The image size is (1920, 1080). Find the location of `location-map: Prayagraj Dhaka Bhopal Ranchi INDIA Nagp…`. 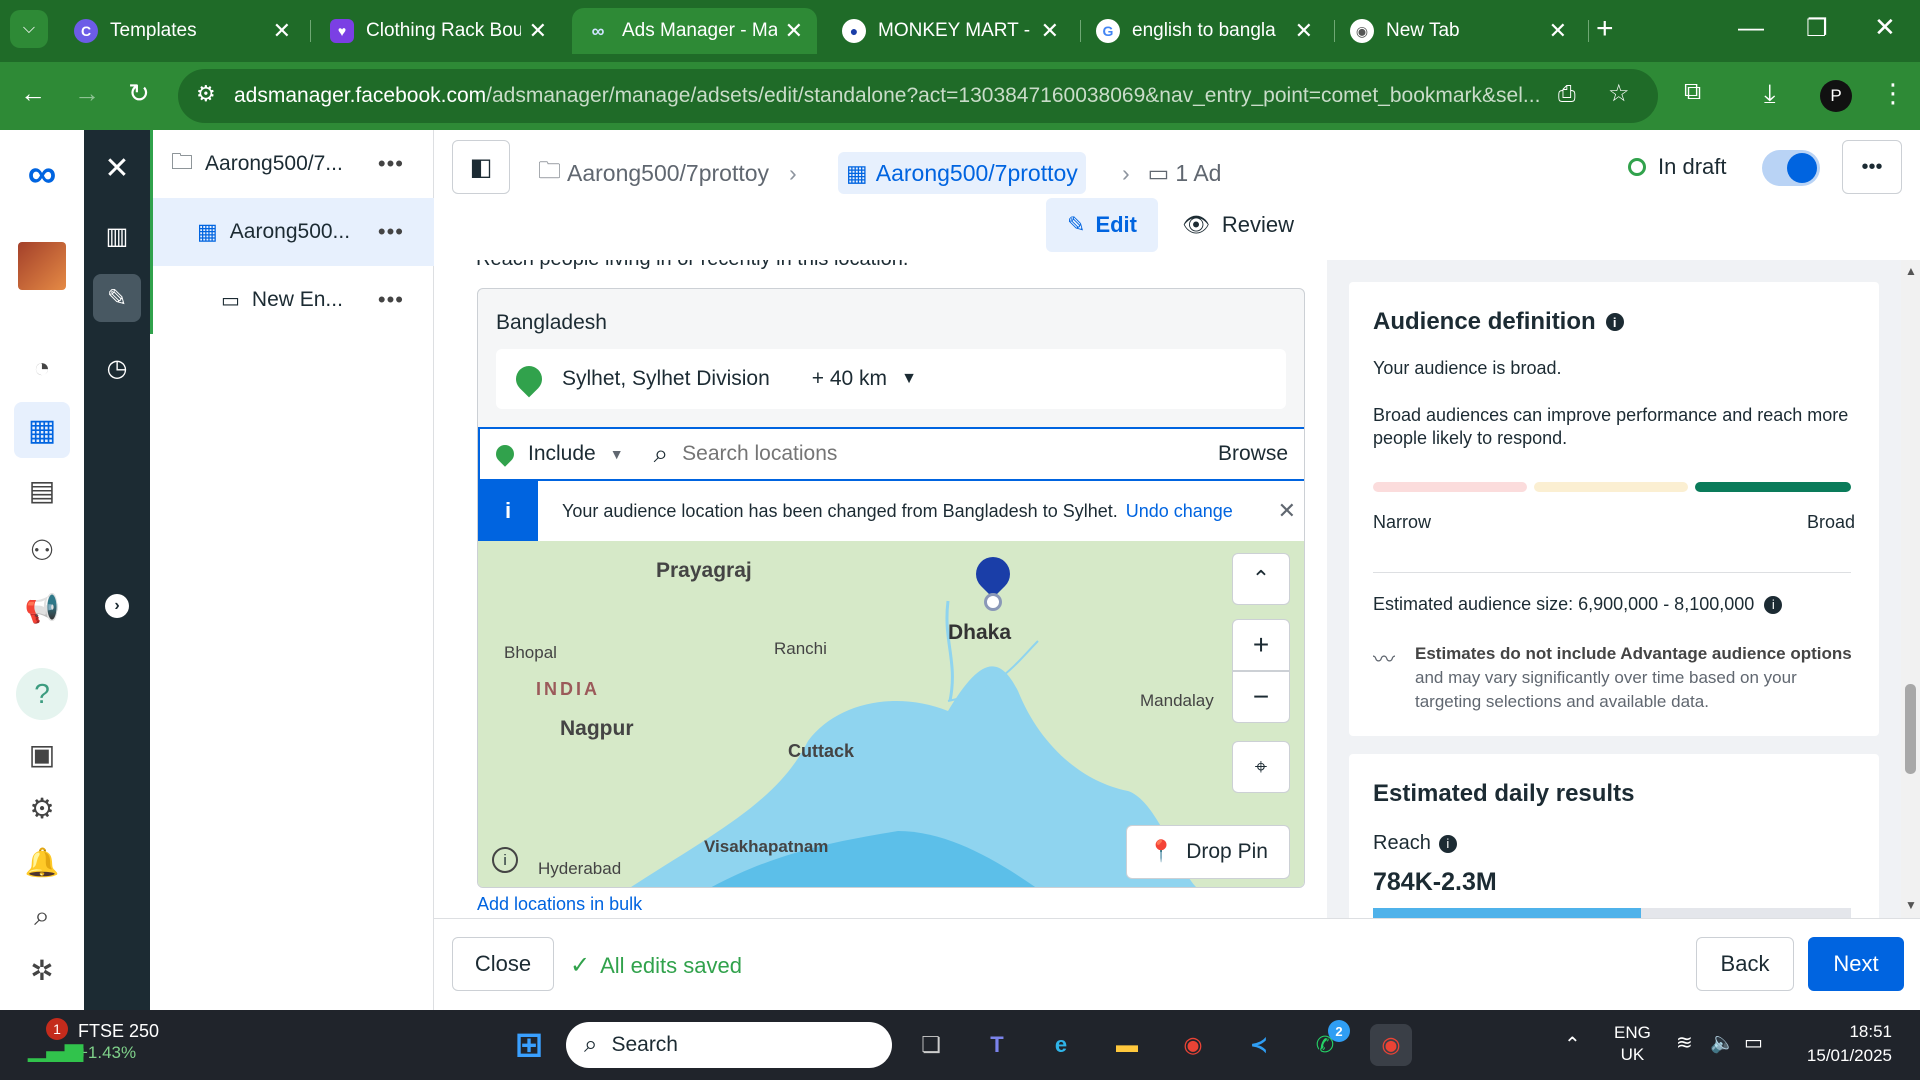

location-map: Prayagraj Dhaka Bhopal Ranchi INDIA Nagp… is located at coordinates (891, 714).